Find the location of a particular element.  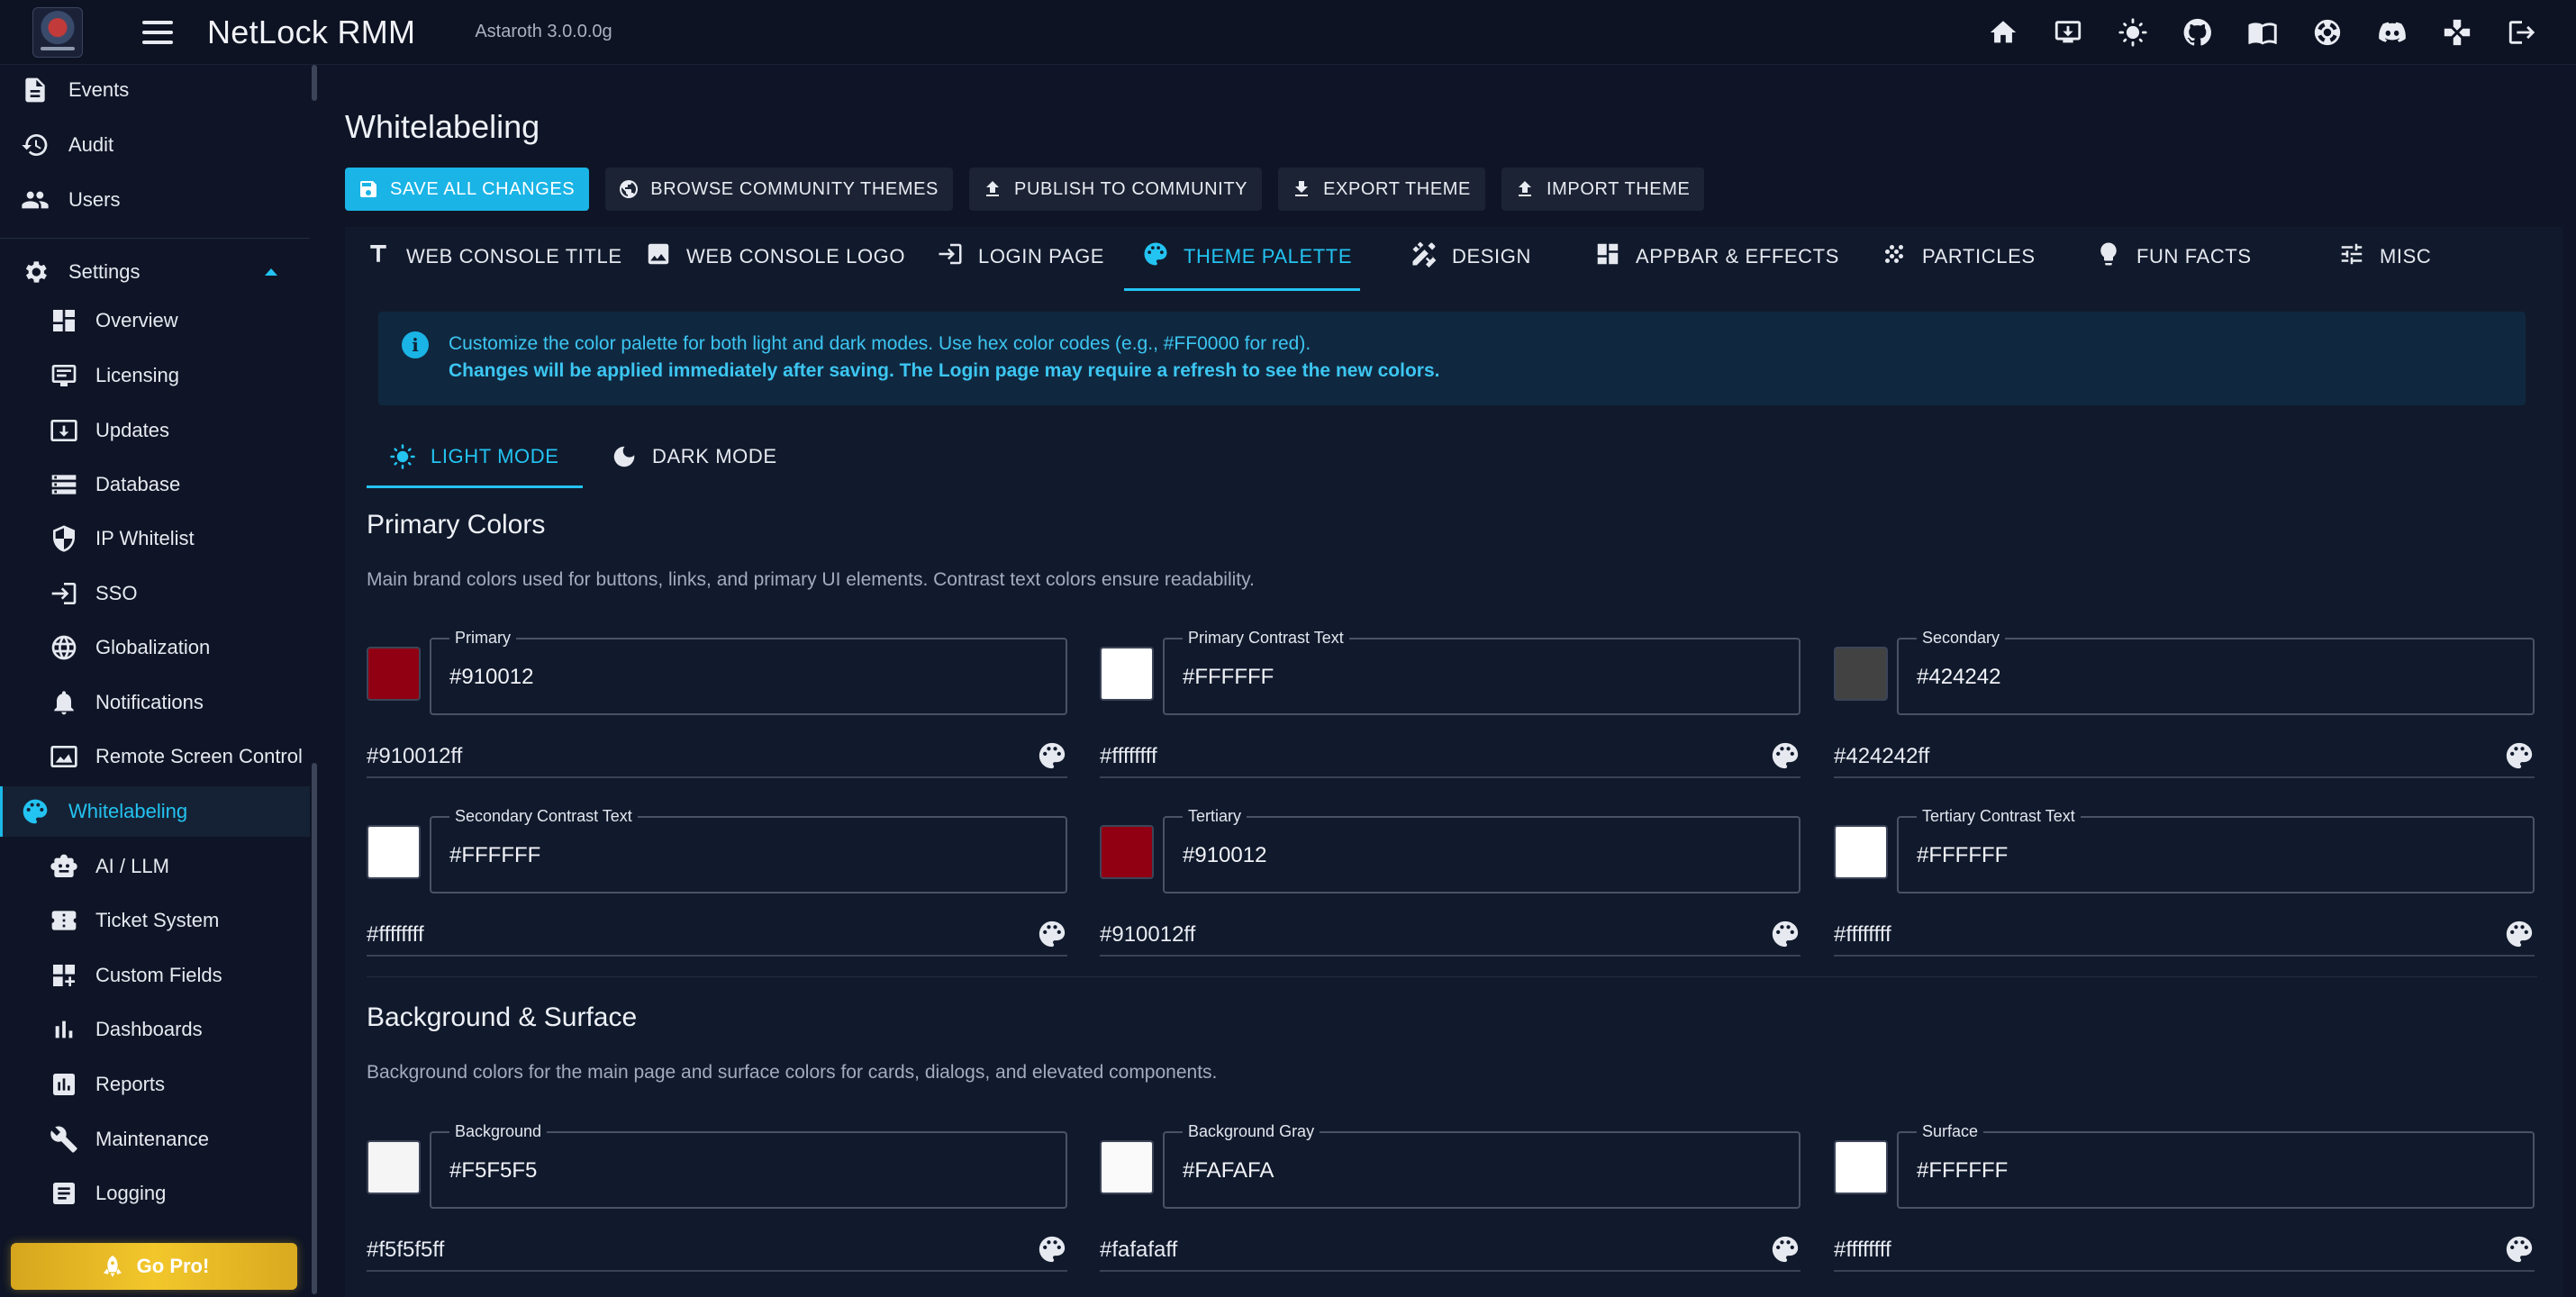

save-all-changes-button: SAVE ALL CHANGES is located at coordinates (467, 189).